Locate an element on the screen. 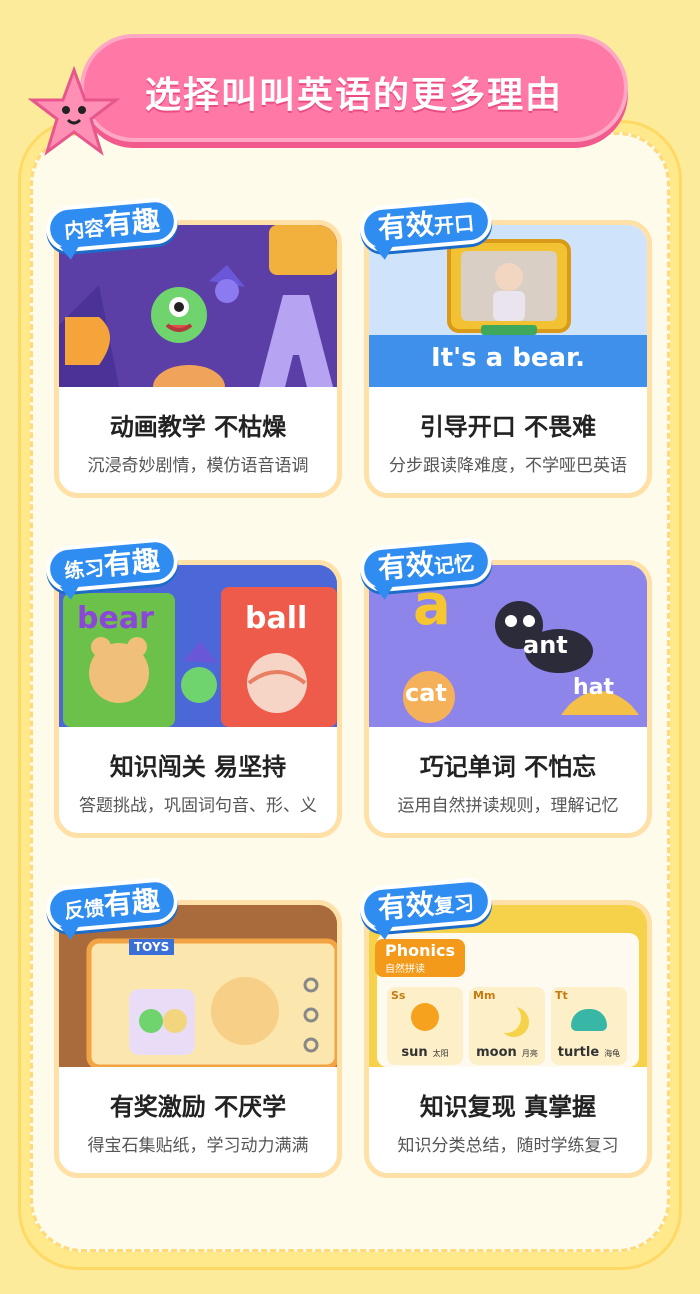 The image size is (700, 1294). card-feedback-fun: TOYS 有奖激励 不厌学 得宝石集贴纸，学习动力满满 is located at coordinates (198, 1039).